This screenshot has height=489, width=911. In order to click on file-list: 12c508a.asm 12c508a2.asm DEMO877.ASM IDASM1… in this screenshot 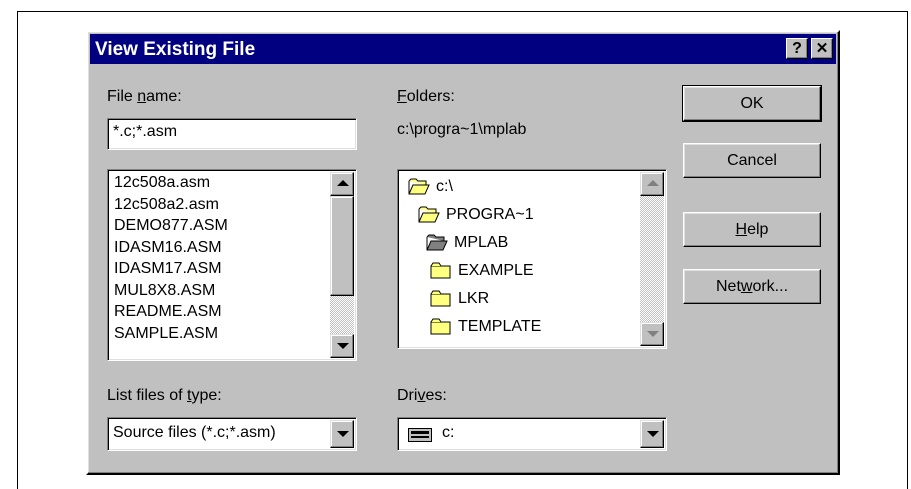, I will do `click(232, 265)`.